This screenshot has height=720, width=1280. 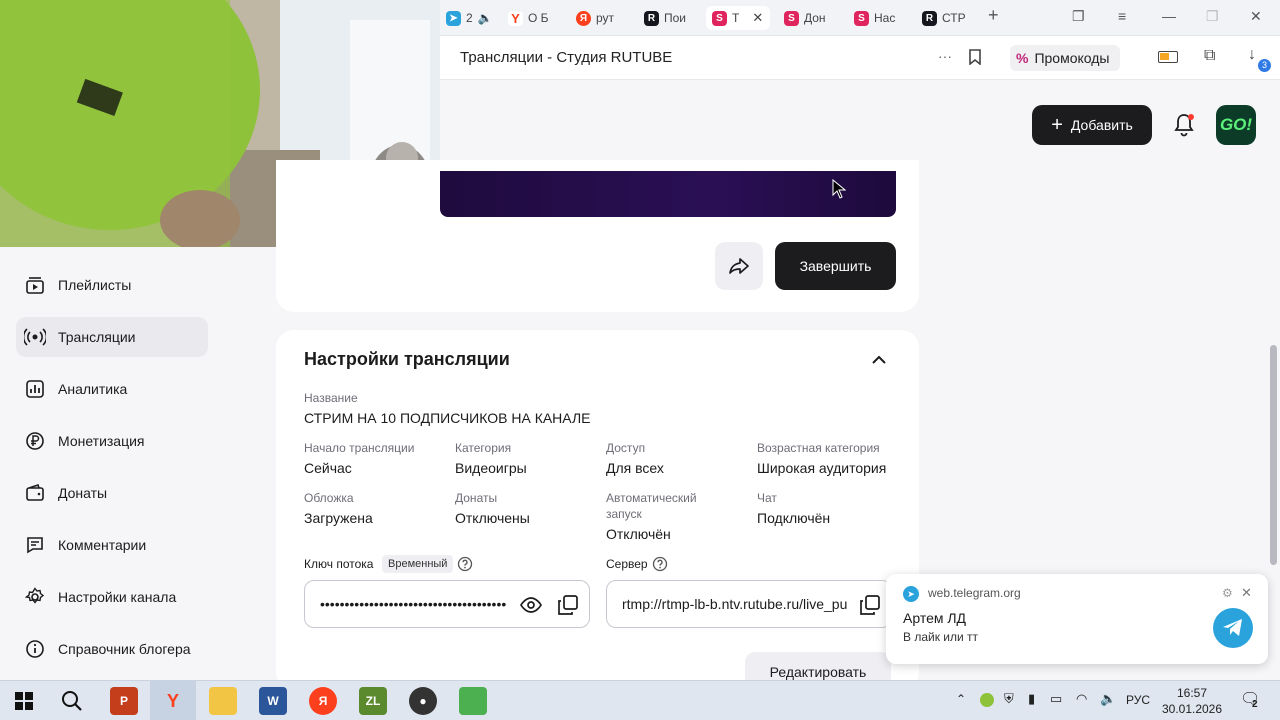 I want to click on sidebar-item-label: Монетизация, so click(x=101, y=441).